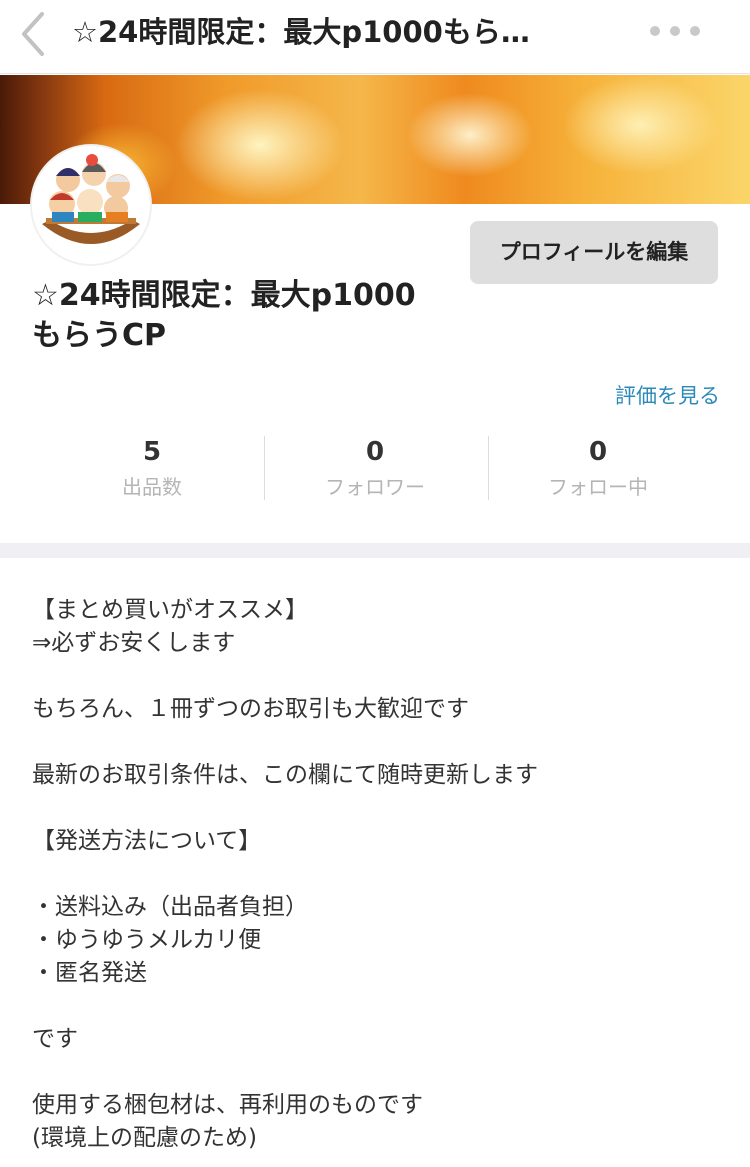 The width and height of the screenshot is (750, 1167). What do you see at coordinates (144, 1138) in the screenshot?
I see `description-line: (環境上の配慮のため)` at bounding box center [144, 1138].